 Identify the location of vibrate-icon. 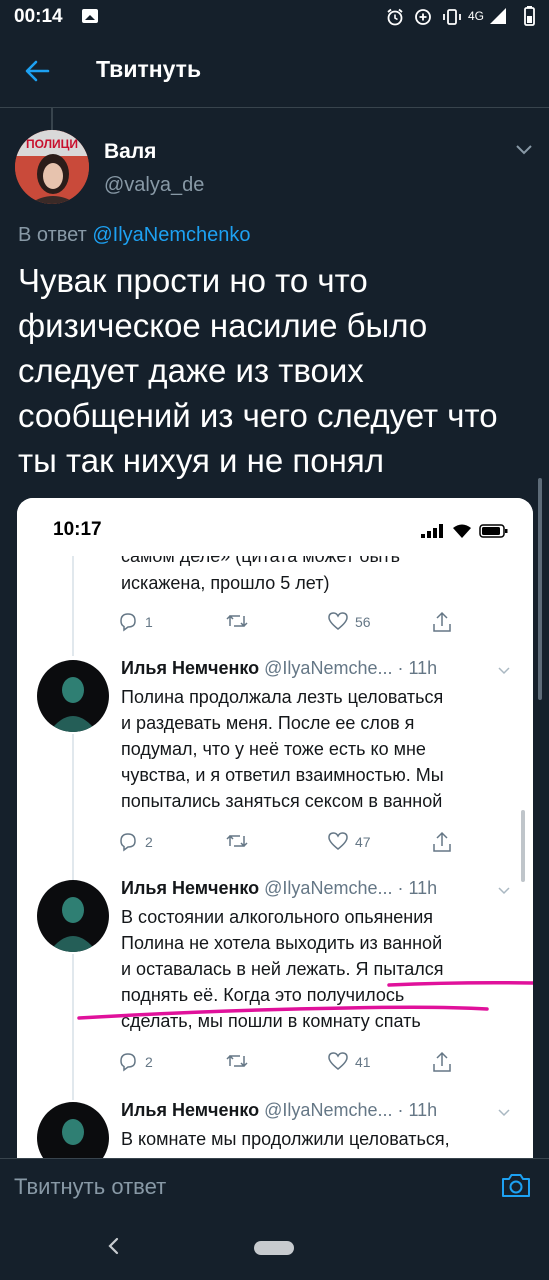
(452, 17).